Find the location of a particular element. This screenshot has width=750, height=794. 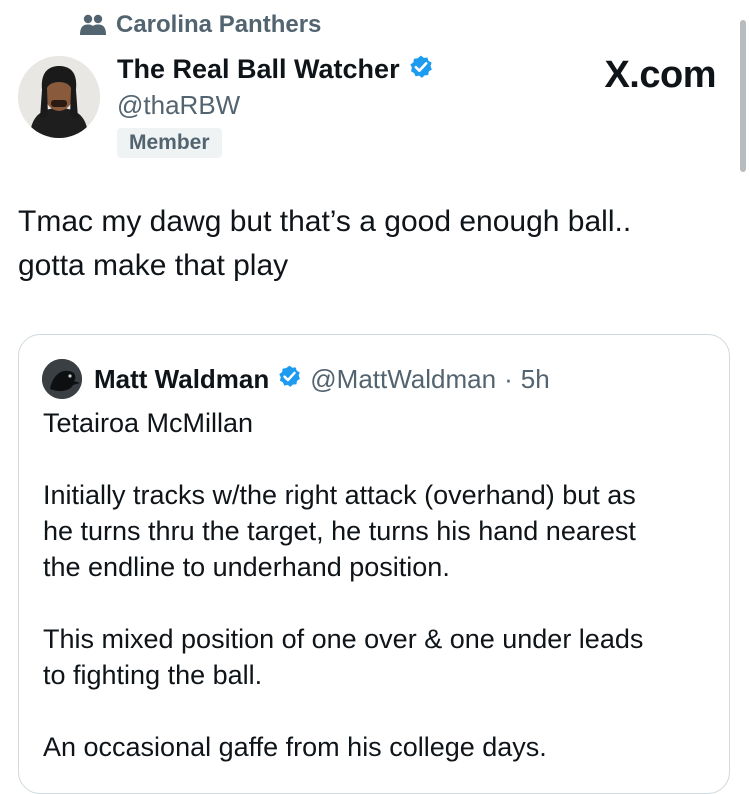

author-block: The Real Ball Watcher @thaRBW Member is located at coordinates (275, 105).